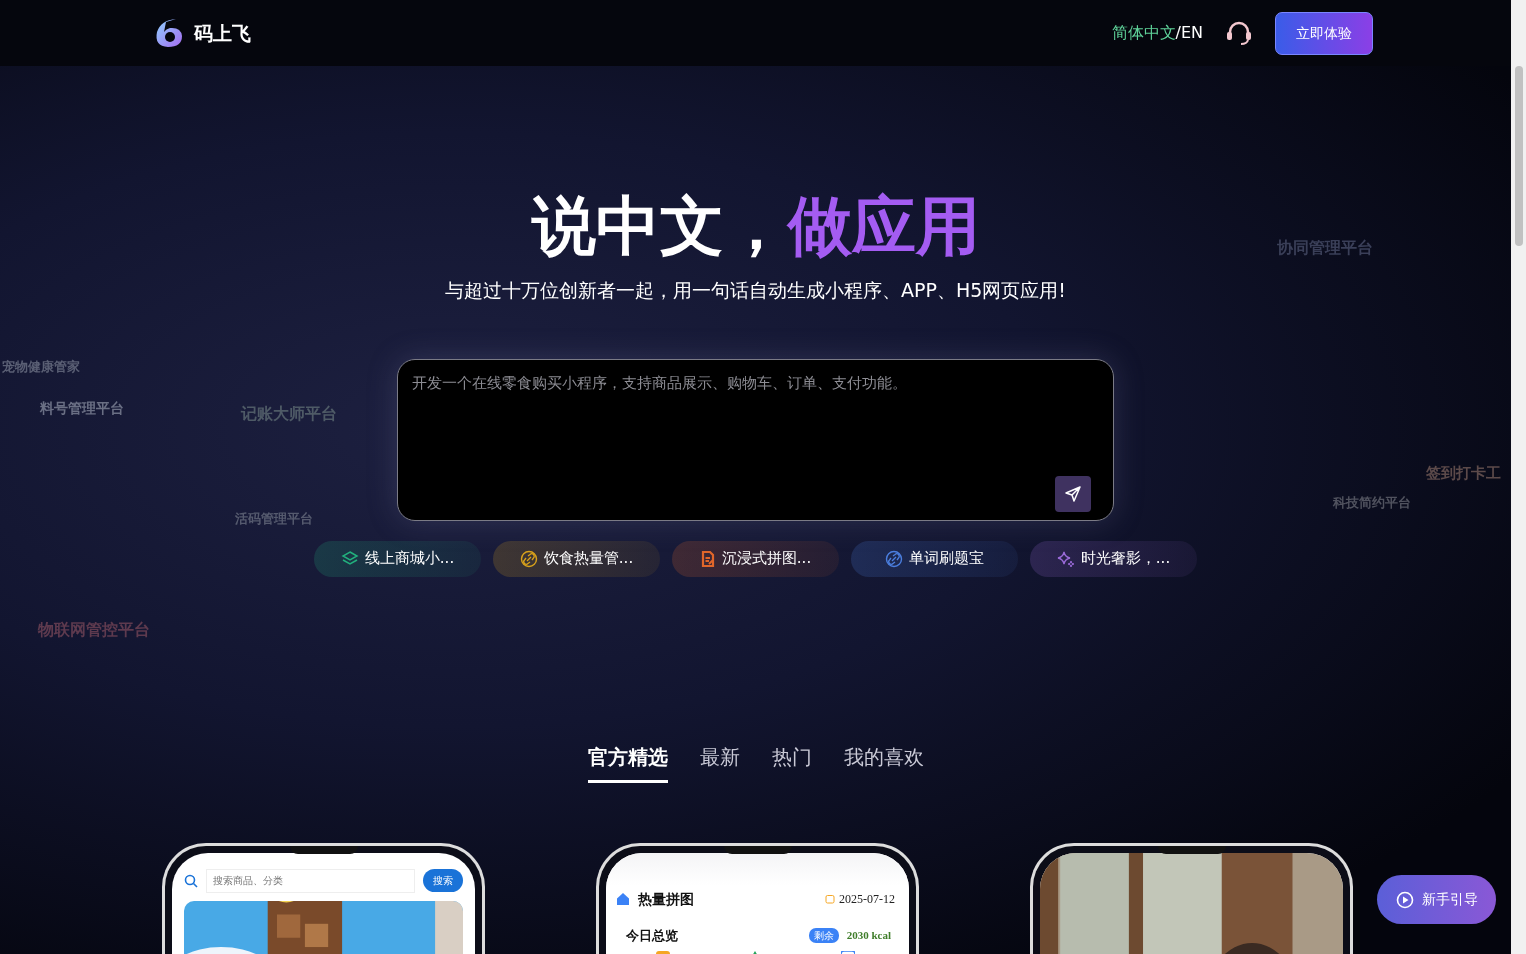  Describe the element at coordinates (1143, 33) in the screenshot. I see `language-option: 简体中文` at that location.